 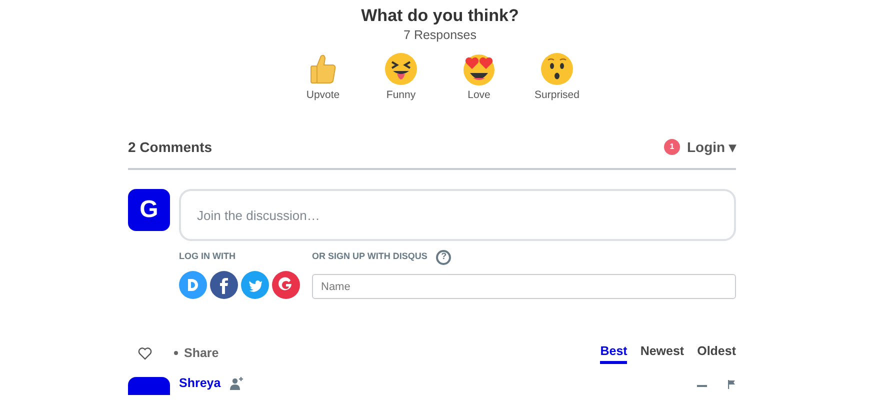 What do you see at coordinates (662, 353) in the screenshot?
I see `sort-tab: Newest` at bounding box center [662, 353].